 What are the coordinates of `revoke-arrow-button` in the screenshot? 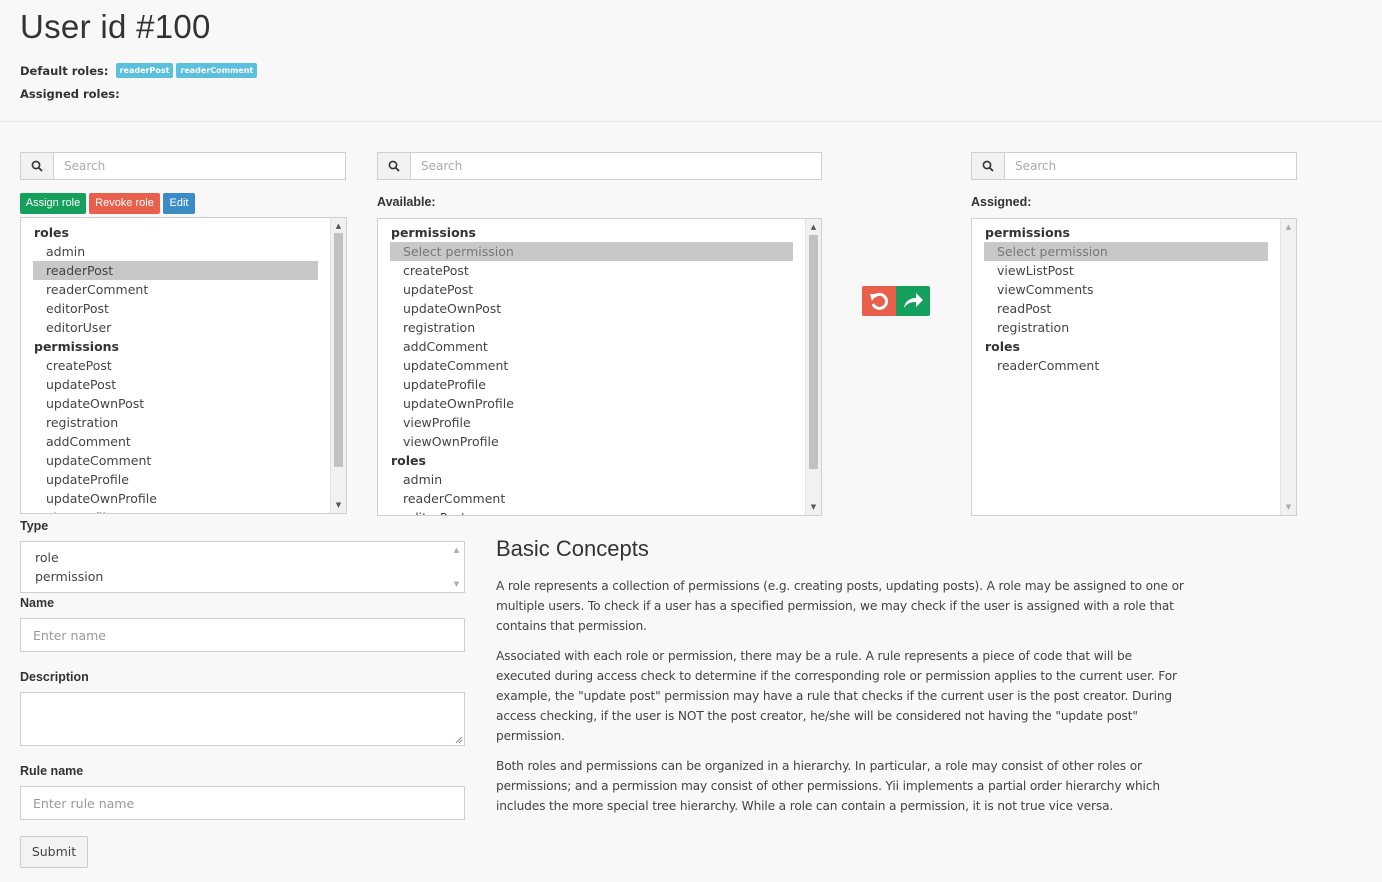 It's located at (879, 301).